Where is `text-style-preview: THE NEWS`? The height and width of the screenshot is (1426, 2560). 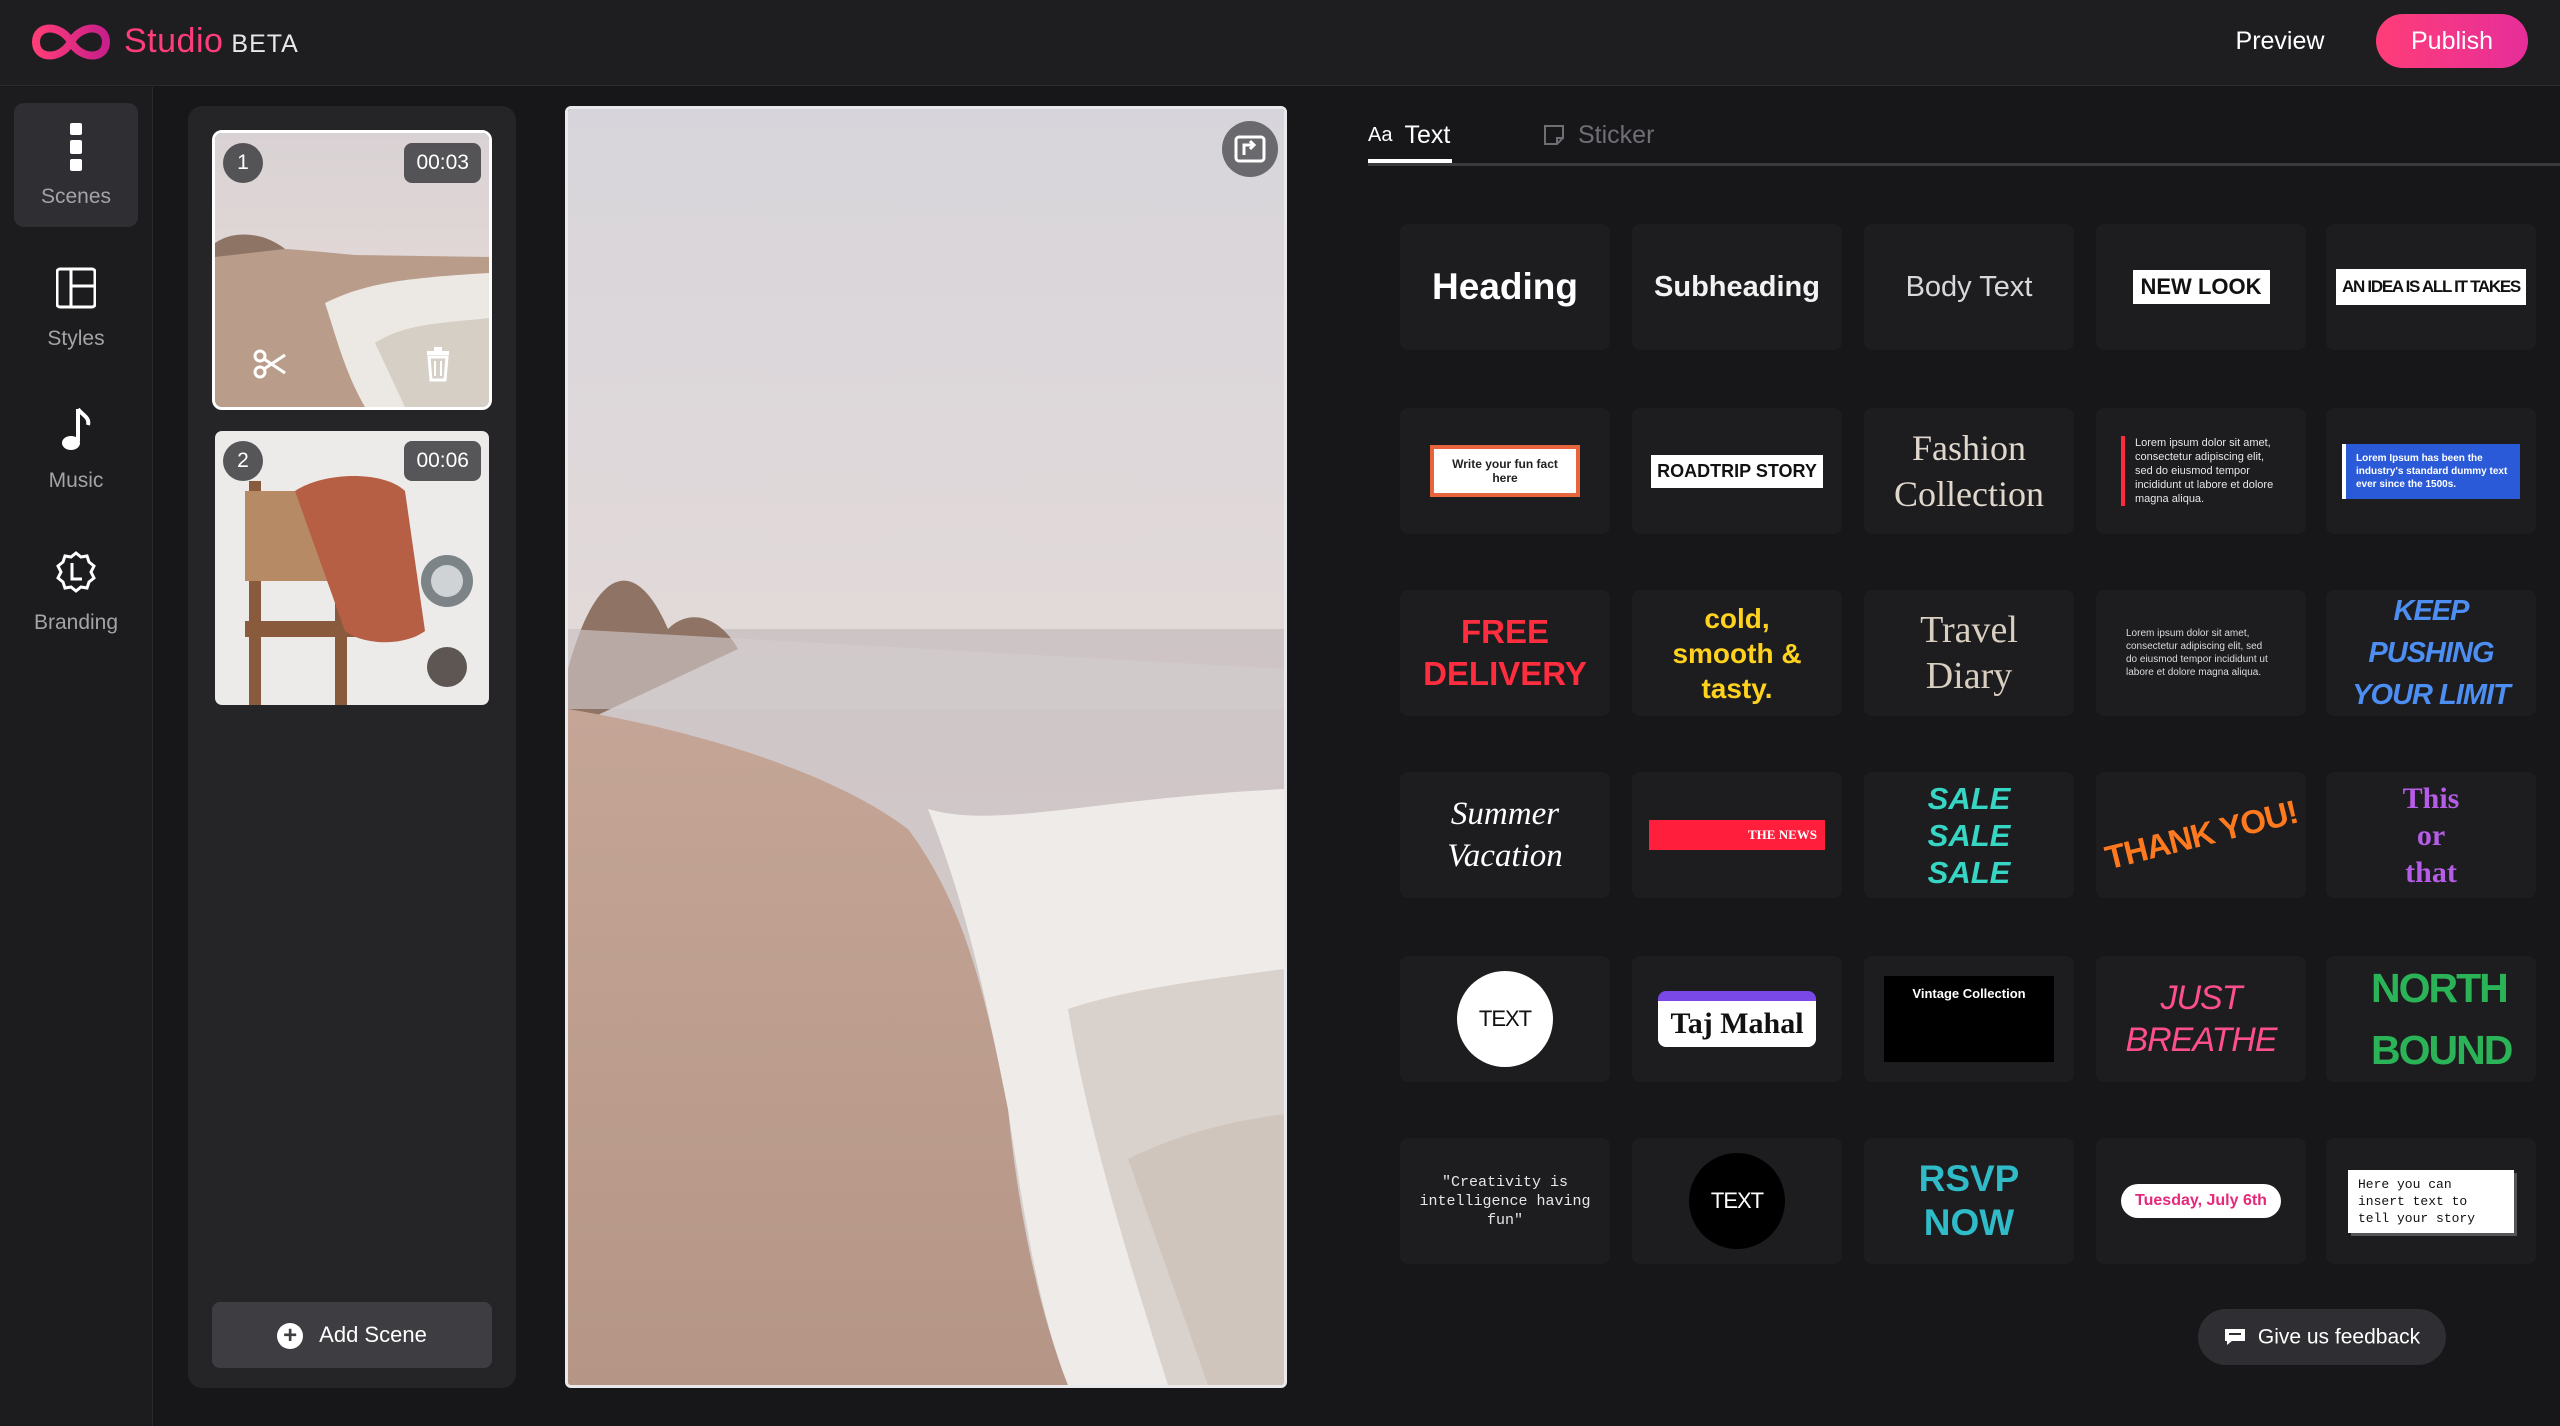
text-style-preview: THE NEWS is located at coordinates (1737, 835).